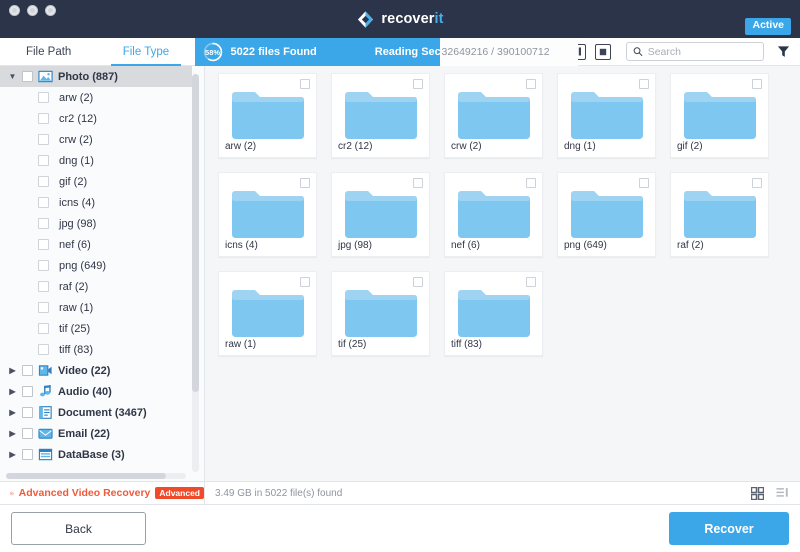 The height and width of the screenshot is (552, 800). Describe the element at coordinates (719, 115) in the screenshot. I see `folder-card: gif (2)` at that location.